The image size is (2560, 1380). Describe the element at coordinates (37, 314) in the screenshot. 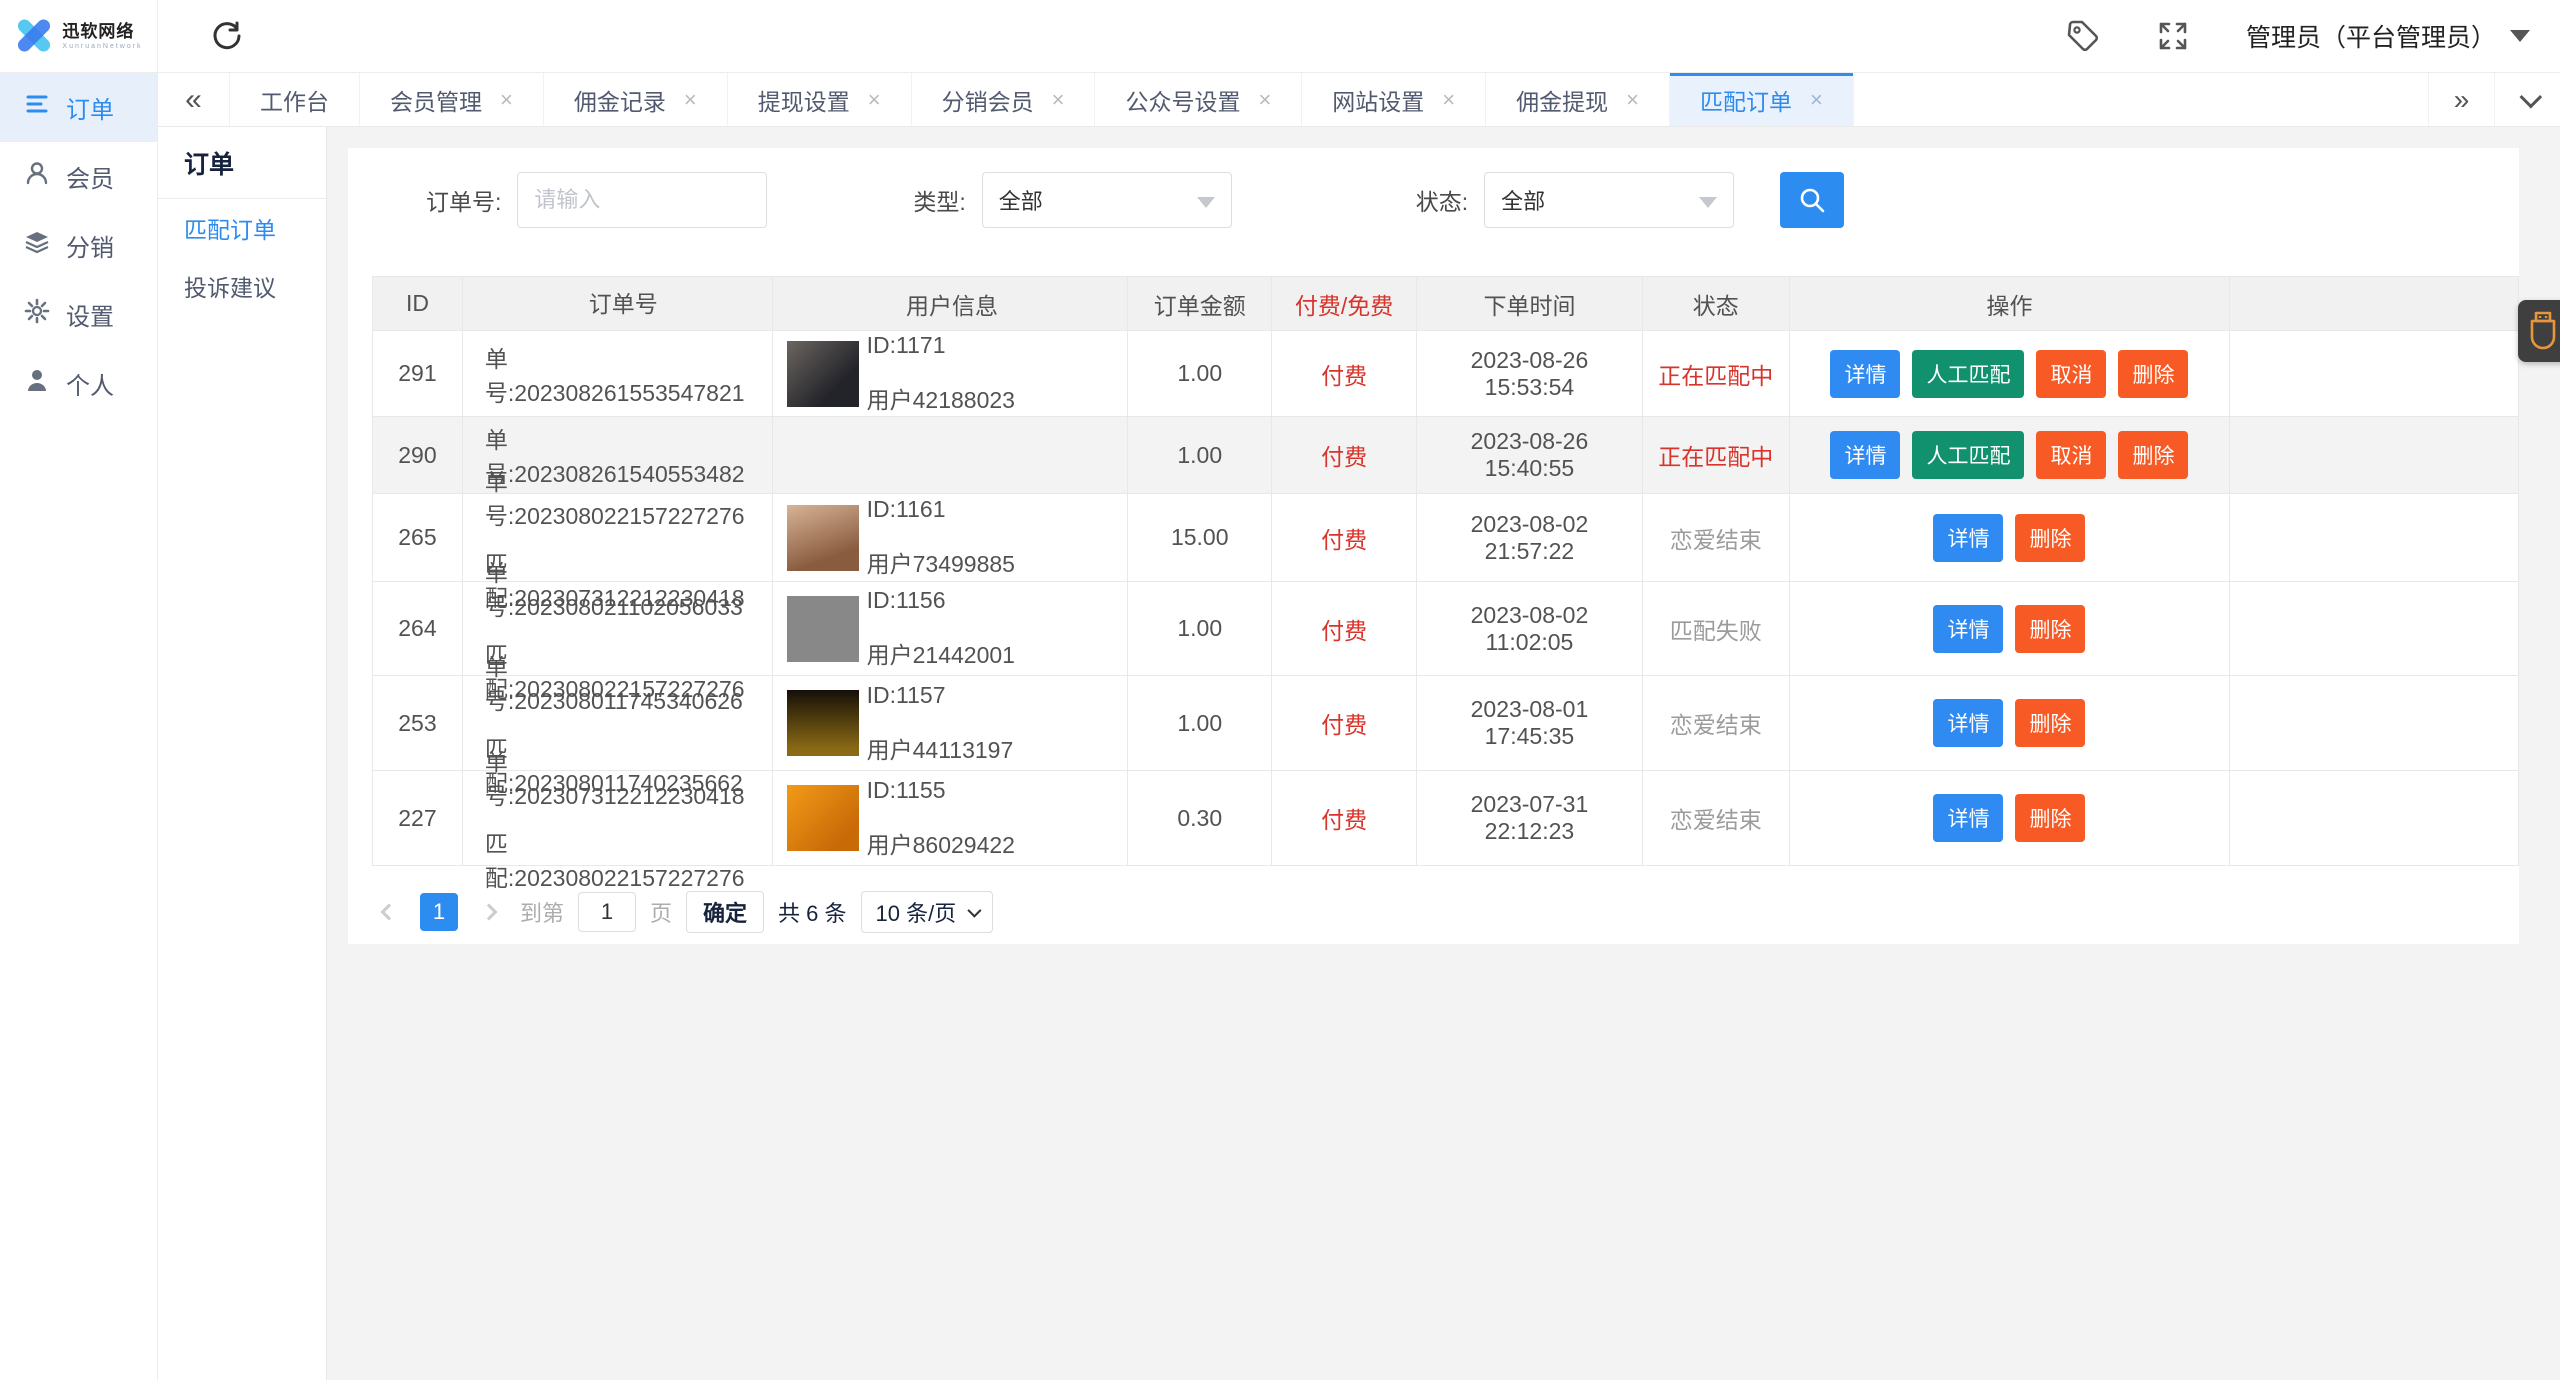

I see `gear-icon` at that location.